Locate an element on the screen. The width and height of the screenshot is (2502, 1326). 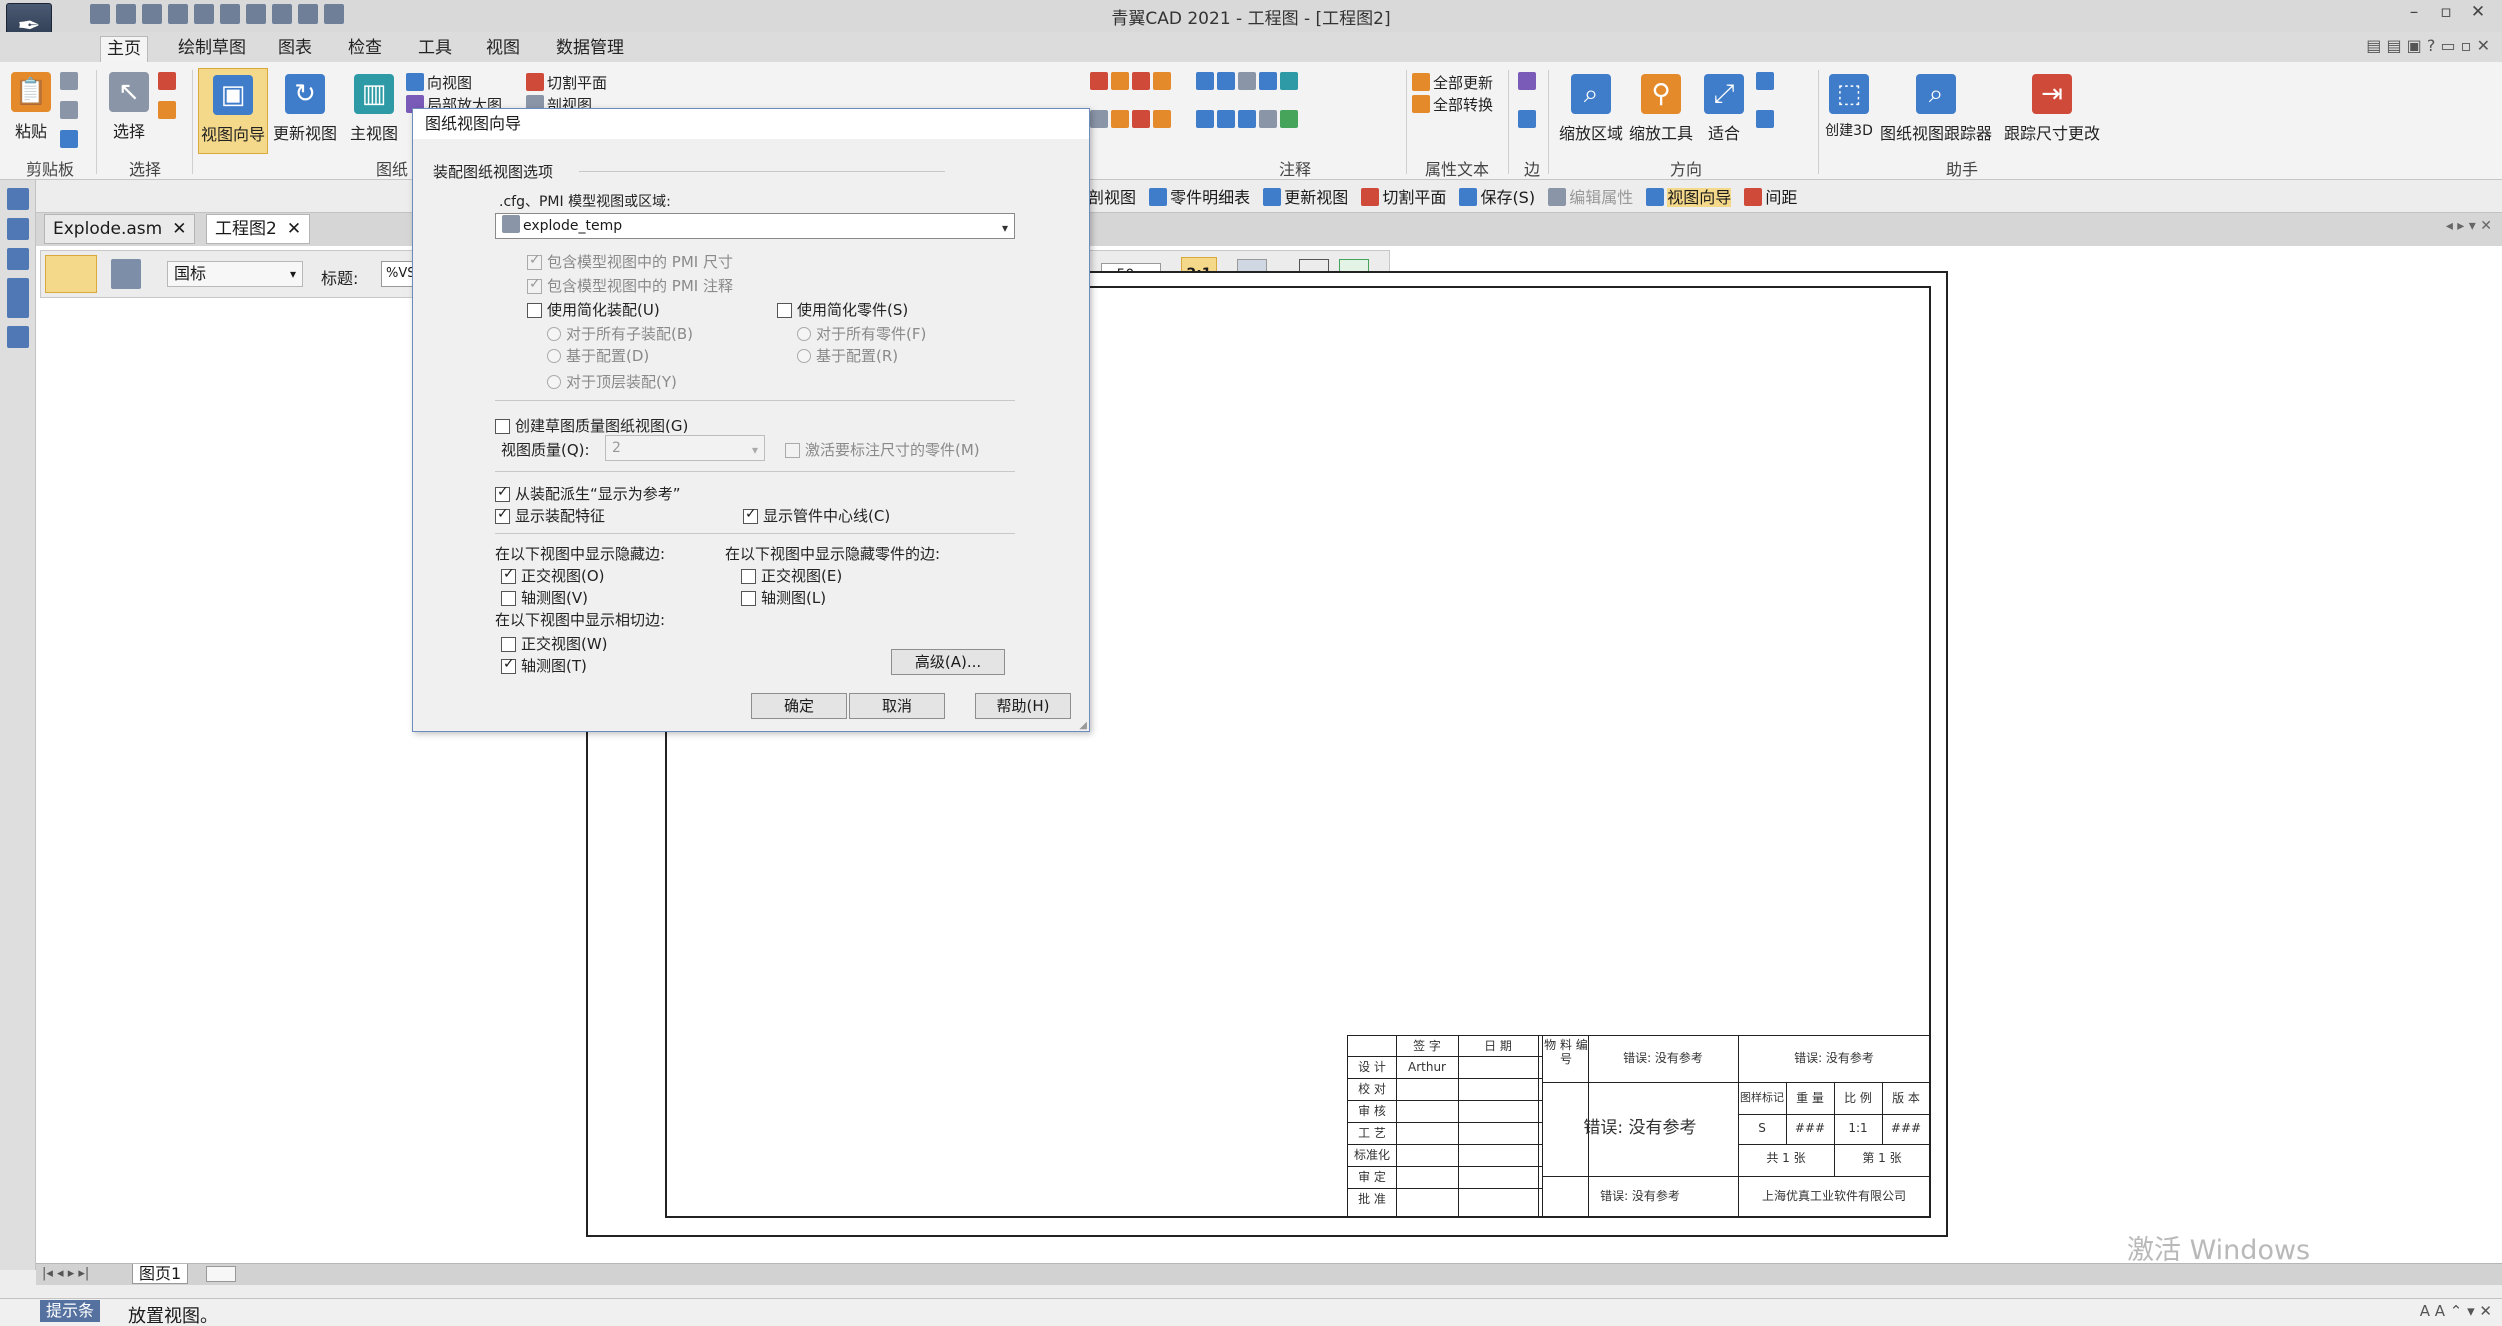
cfg-value: explode_temp is located at coordinates (573, 226).